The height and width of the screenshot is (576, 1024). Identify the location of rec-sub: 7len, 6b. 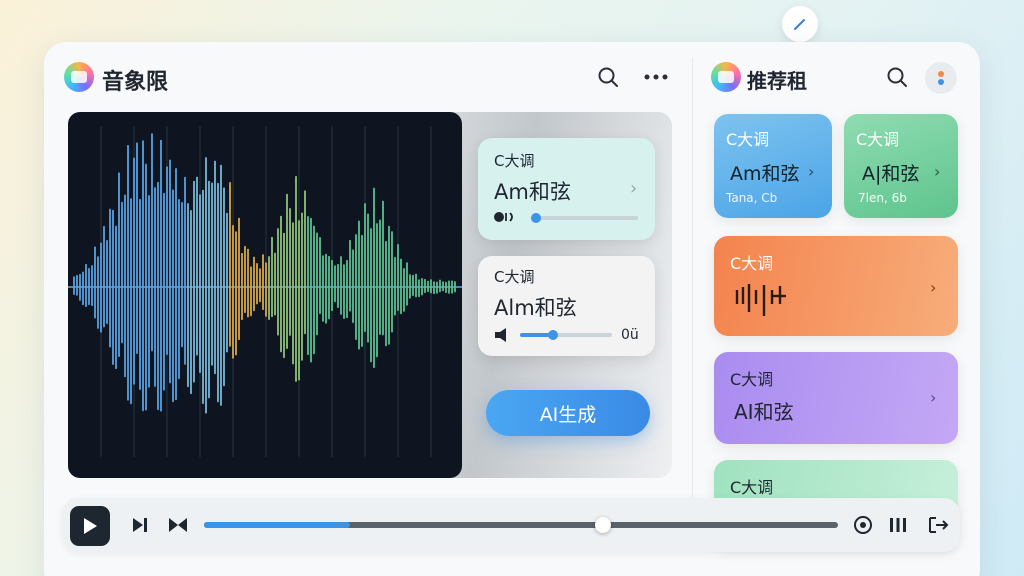
(882, 198).